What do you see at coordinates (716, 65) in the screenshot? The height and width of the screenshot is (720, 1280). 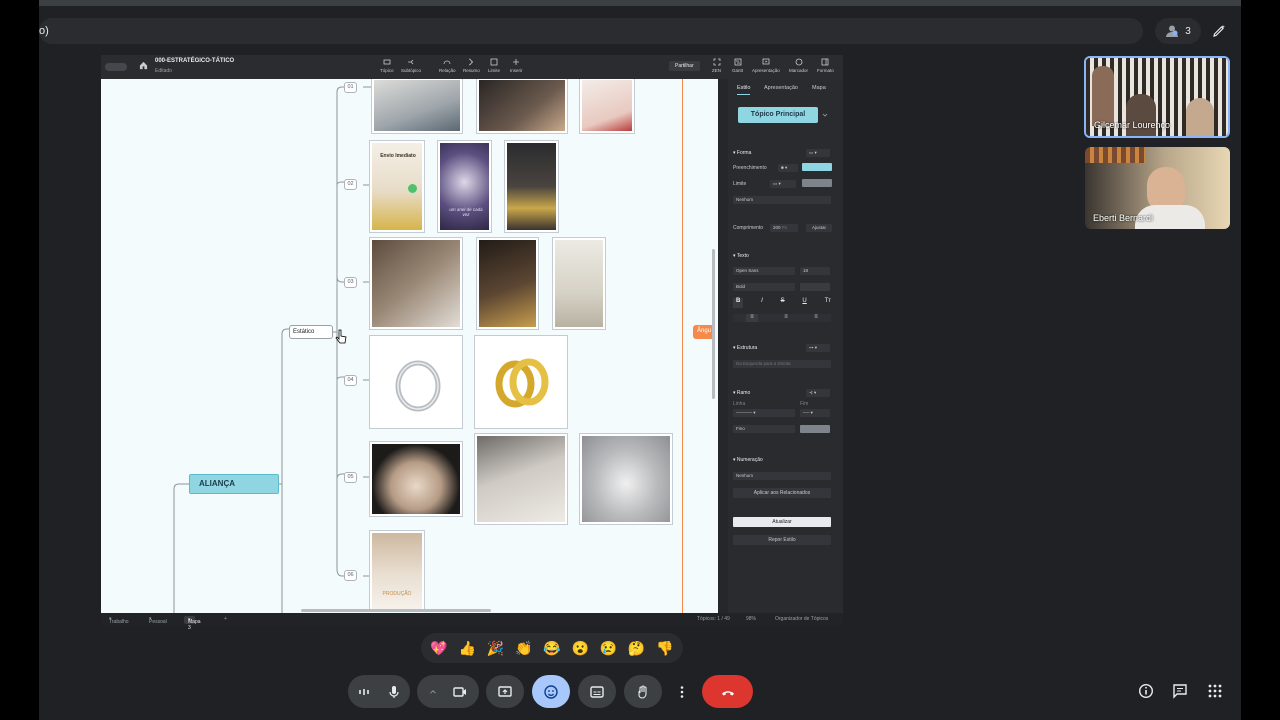 I see `tool-zen: ZEN` at bounding box center [716, 65].